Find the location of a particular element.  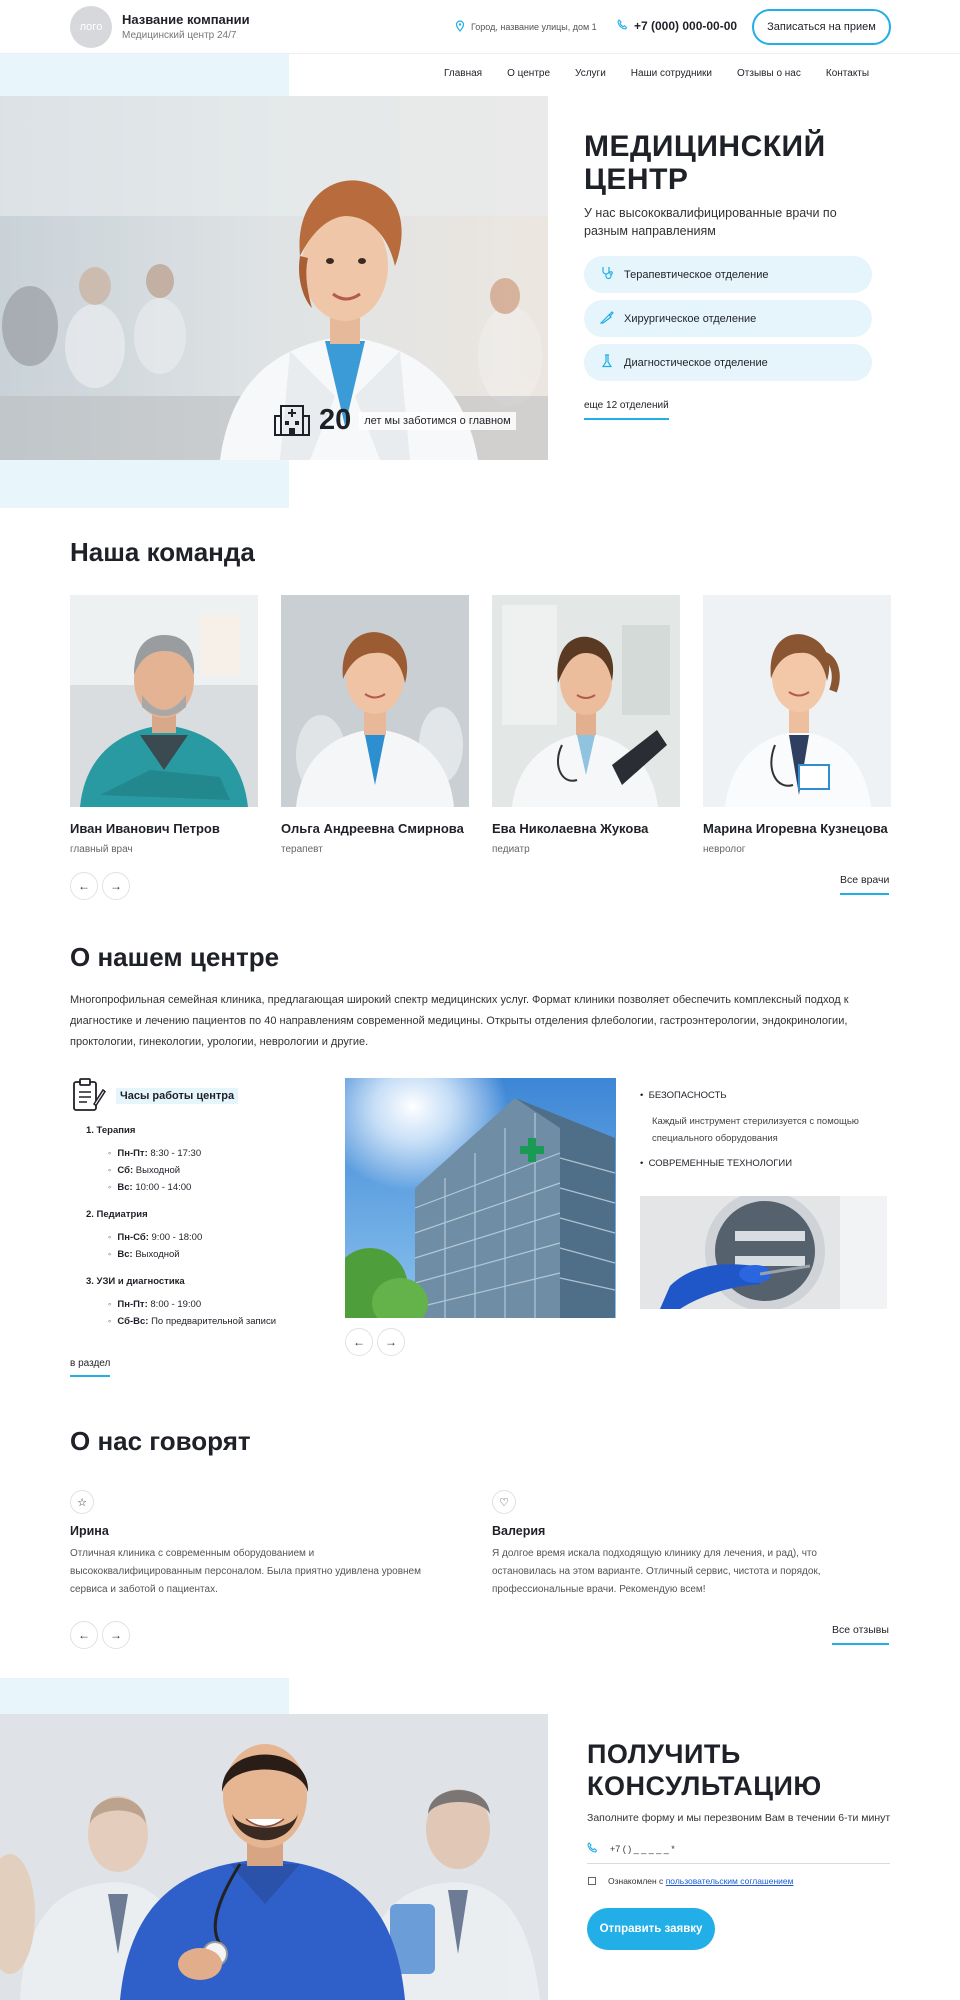

department-therapy: Терапевтическое отделение is located at coordinates (728, 274).